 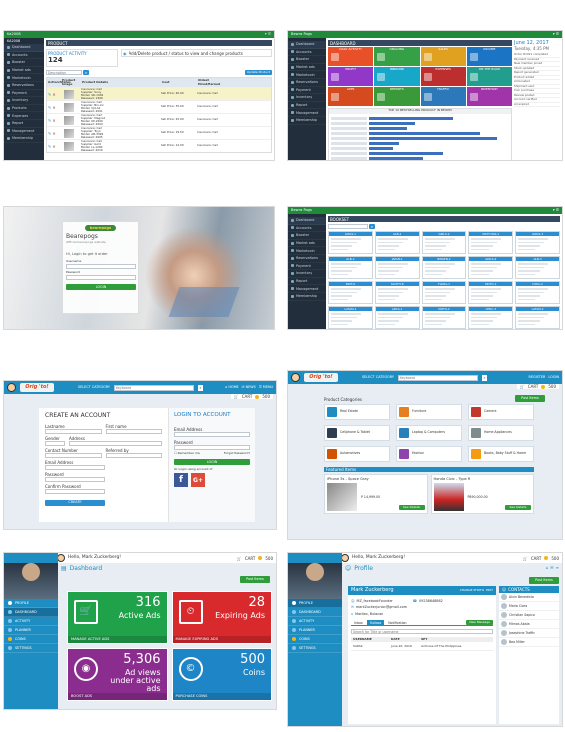 I want to click on search-input: Keyboard, so click(x=154, y=387).